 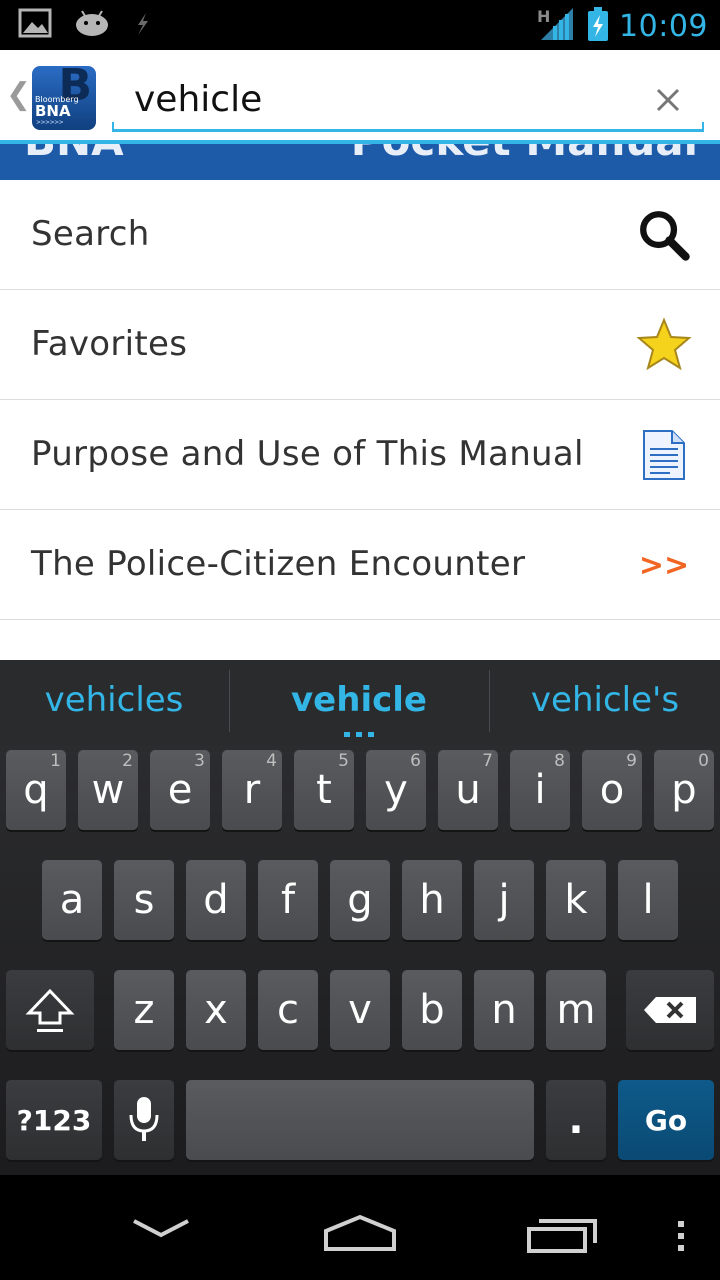 I want to click on double-chevron-icon: >>, so click(x=664, y=565).